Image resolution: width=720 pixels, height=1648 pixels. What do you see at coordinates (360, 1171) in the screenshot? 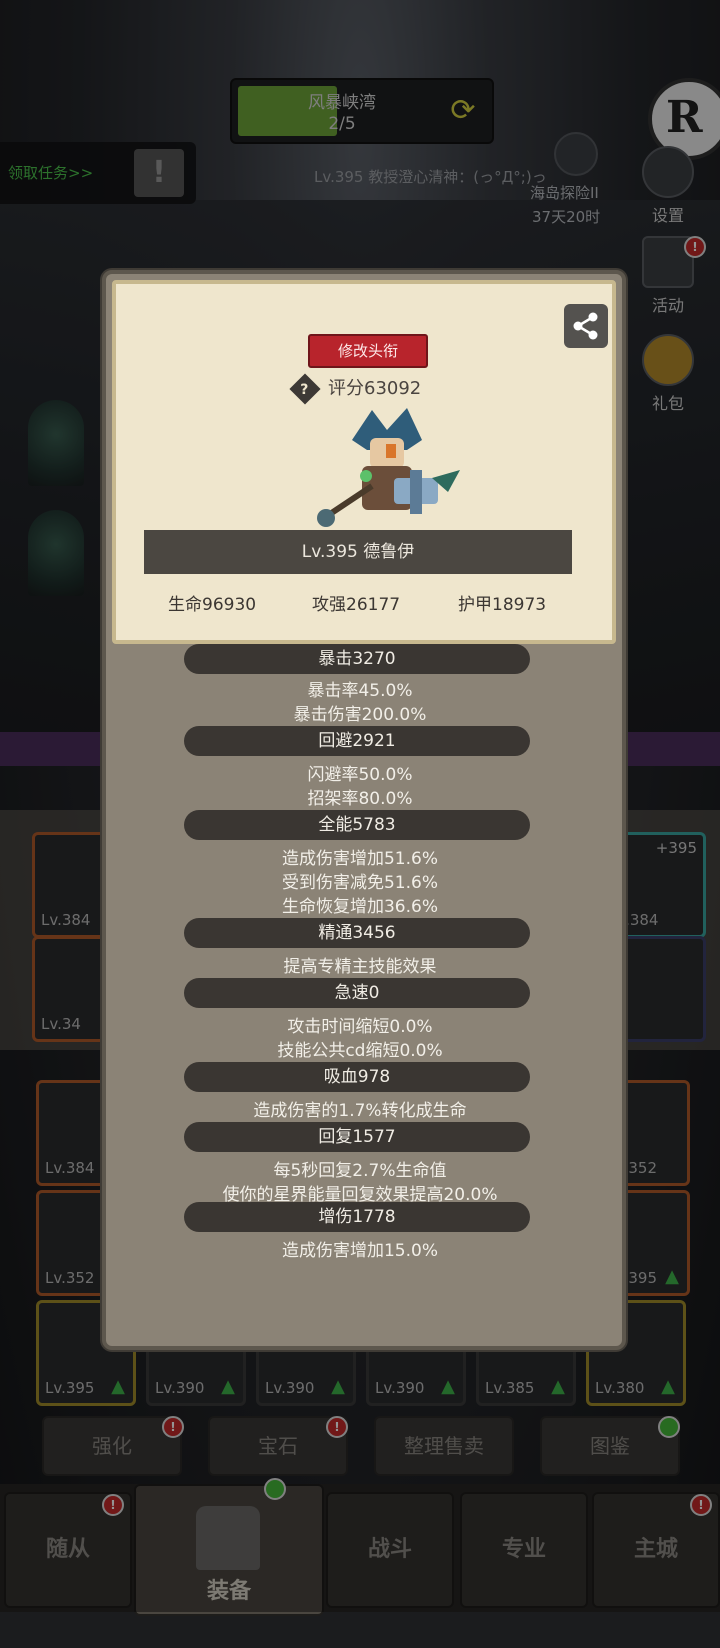
I see `section-line: 每5秒回复2.7%生命值` at bounding box center [360, 1171].